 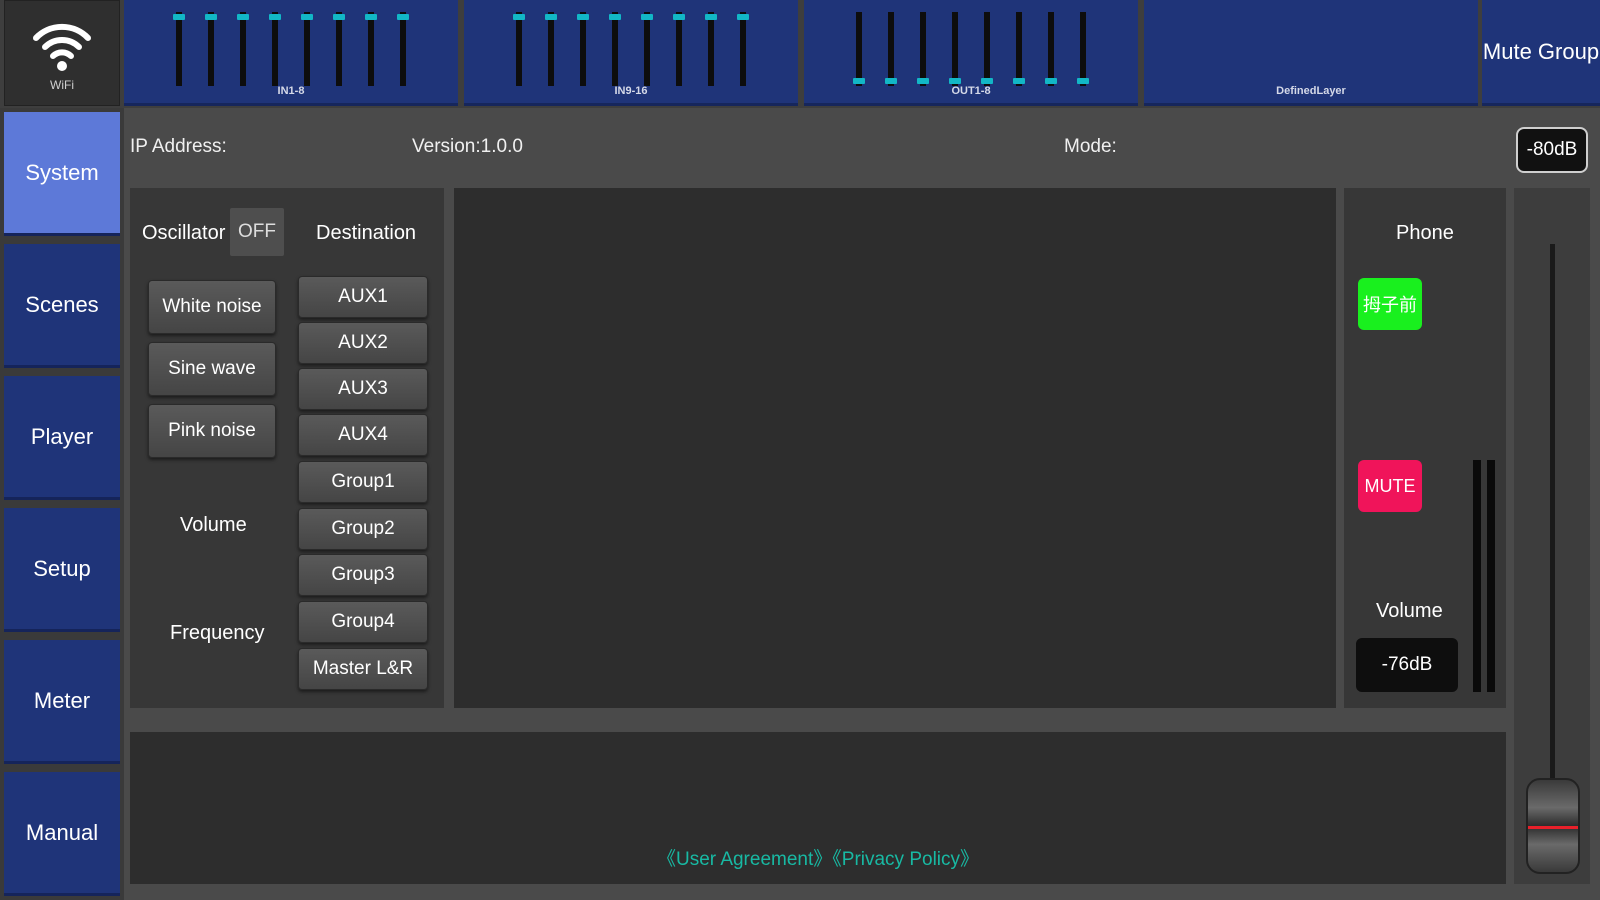 I want to click on phone-volume-label: Volume, so click(x=1409, y=611).